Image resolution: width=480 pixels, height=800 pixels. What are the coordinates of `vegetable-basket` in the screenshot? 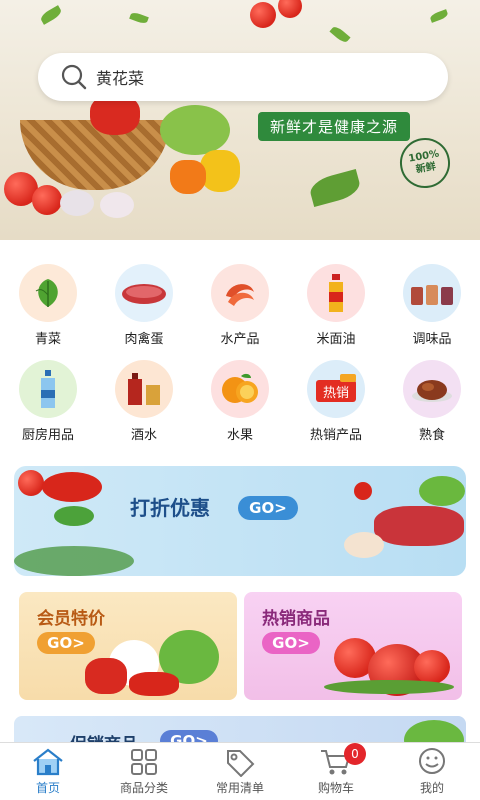 It's located at (95, 155).